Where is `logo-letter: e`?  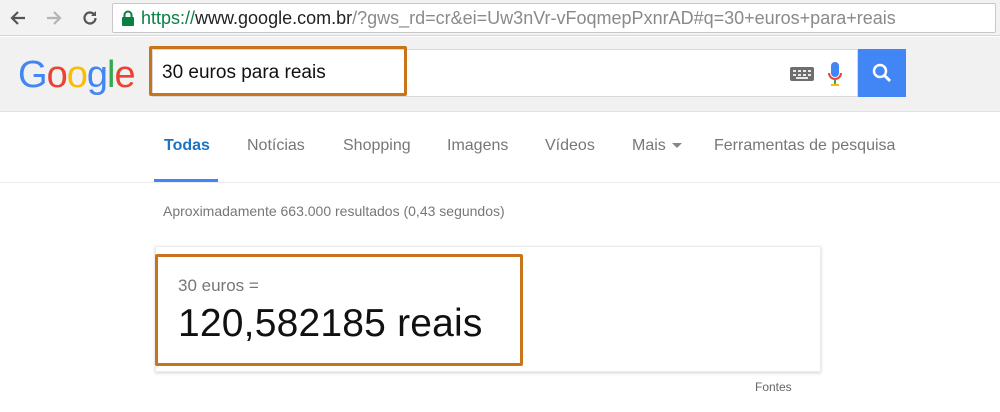
logo-letter: e is located at coordinates (124, 75).